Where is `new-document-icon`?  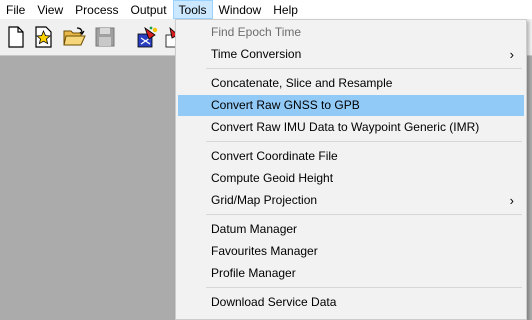 new-document-icon is located at coordinates (16, 37).